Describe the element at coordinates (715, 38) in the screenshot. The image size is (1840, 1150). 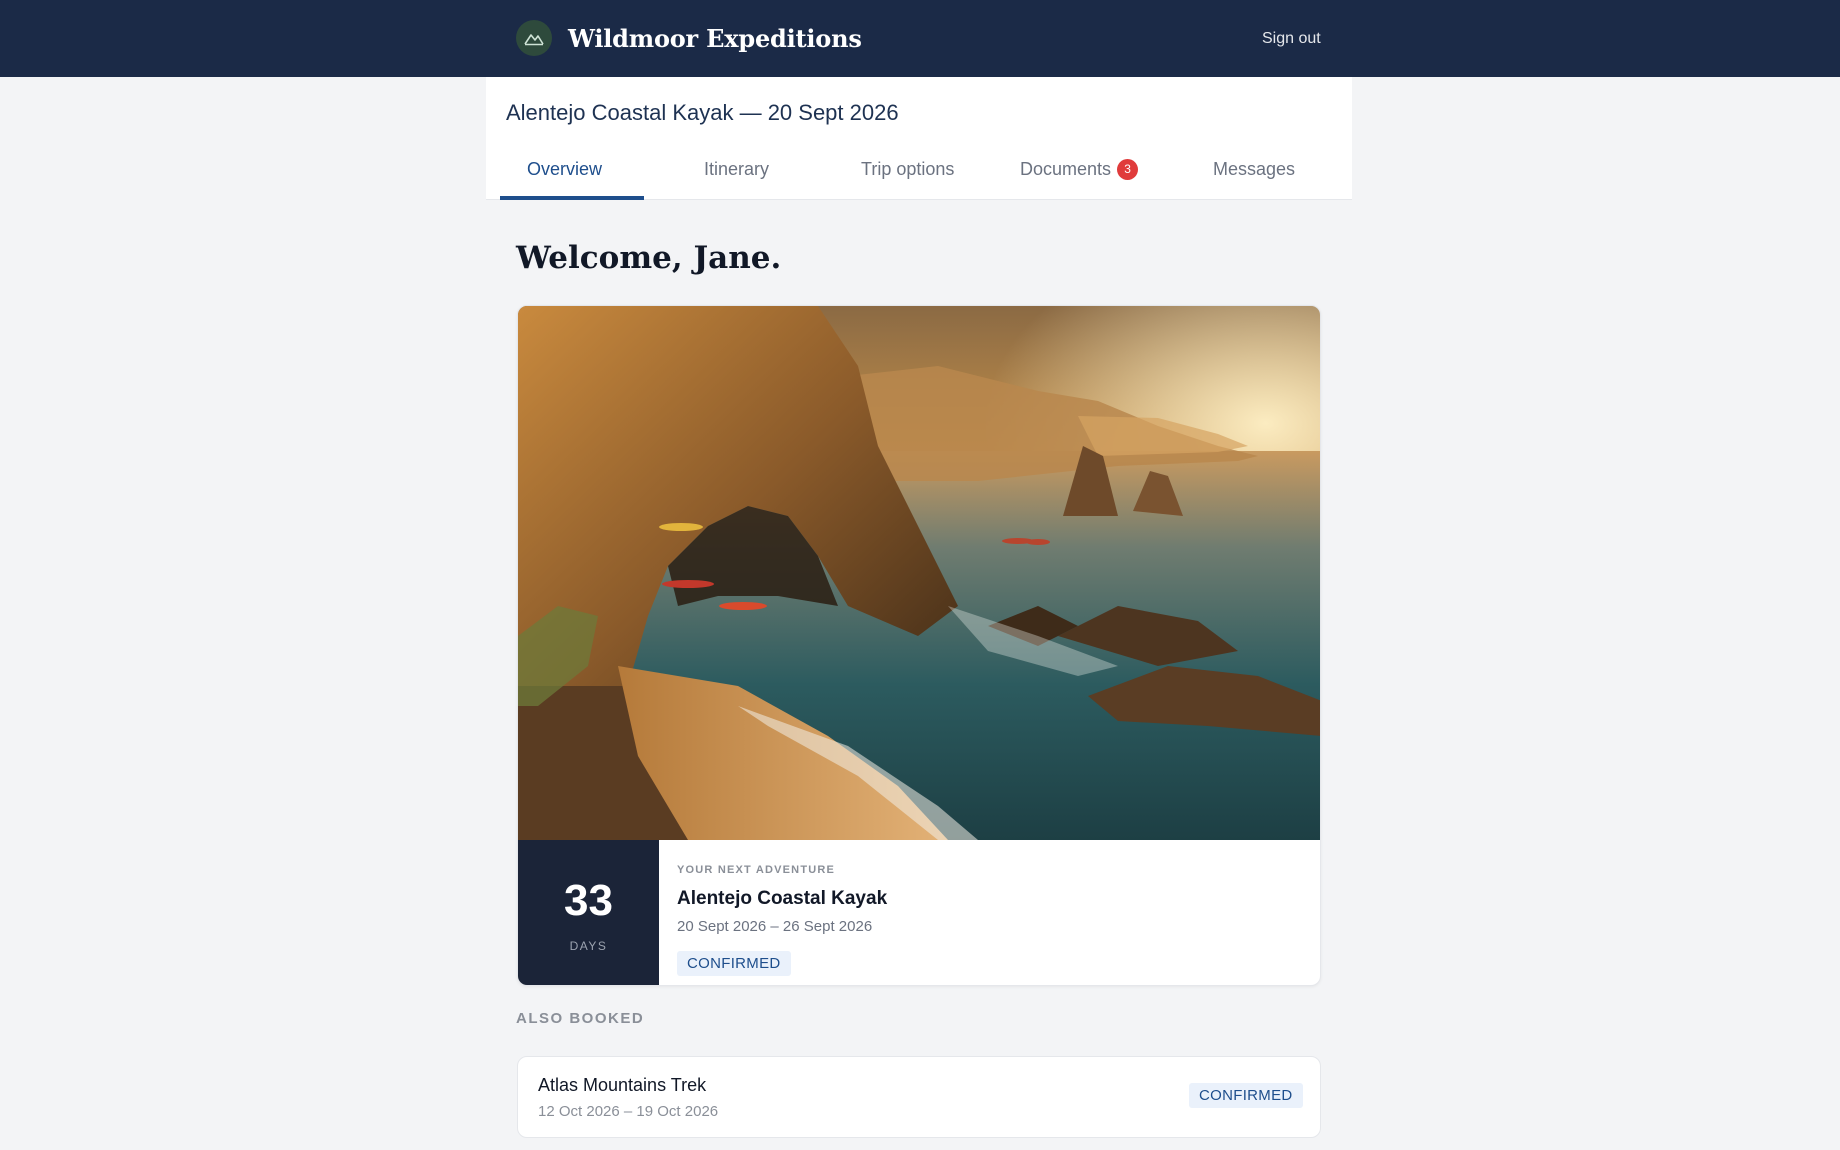
I see `brand-name: Wildmoor Expeditions` at that location.